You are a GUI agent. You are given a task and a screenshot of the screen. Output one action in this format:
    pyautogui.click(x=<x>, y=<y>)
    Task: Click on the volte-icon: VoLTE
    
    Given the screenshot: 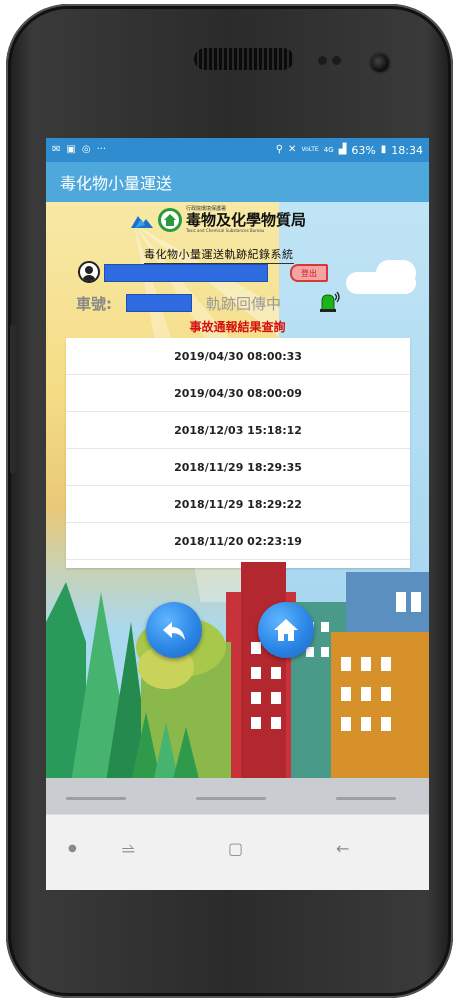 What is the action you would take?
    pyautogui.click(x=310, y=149)
    